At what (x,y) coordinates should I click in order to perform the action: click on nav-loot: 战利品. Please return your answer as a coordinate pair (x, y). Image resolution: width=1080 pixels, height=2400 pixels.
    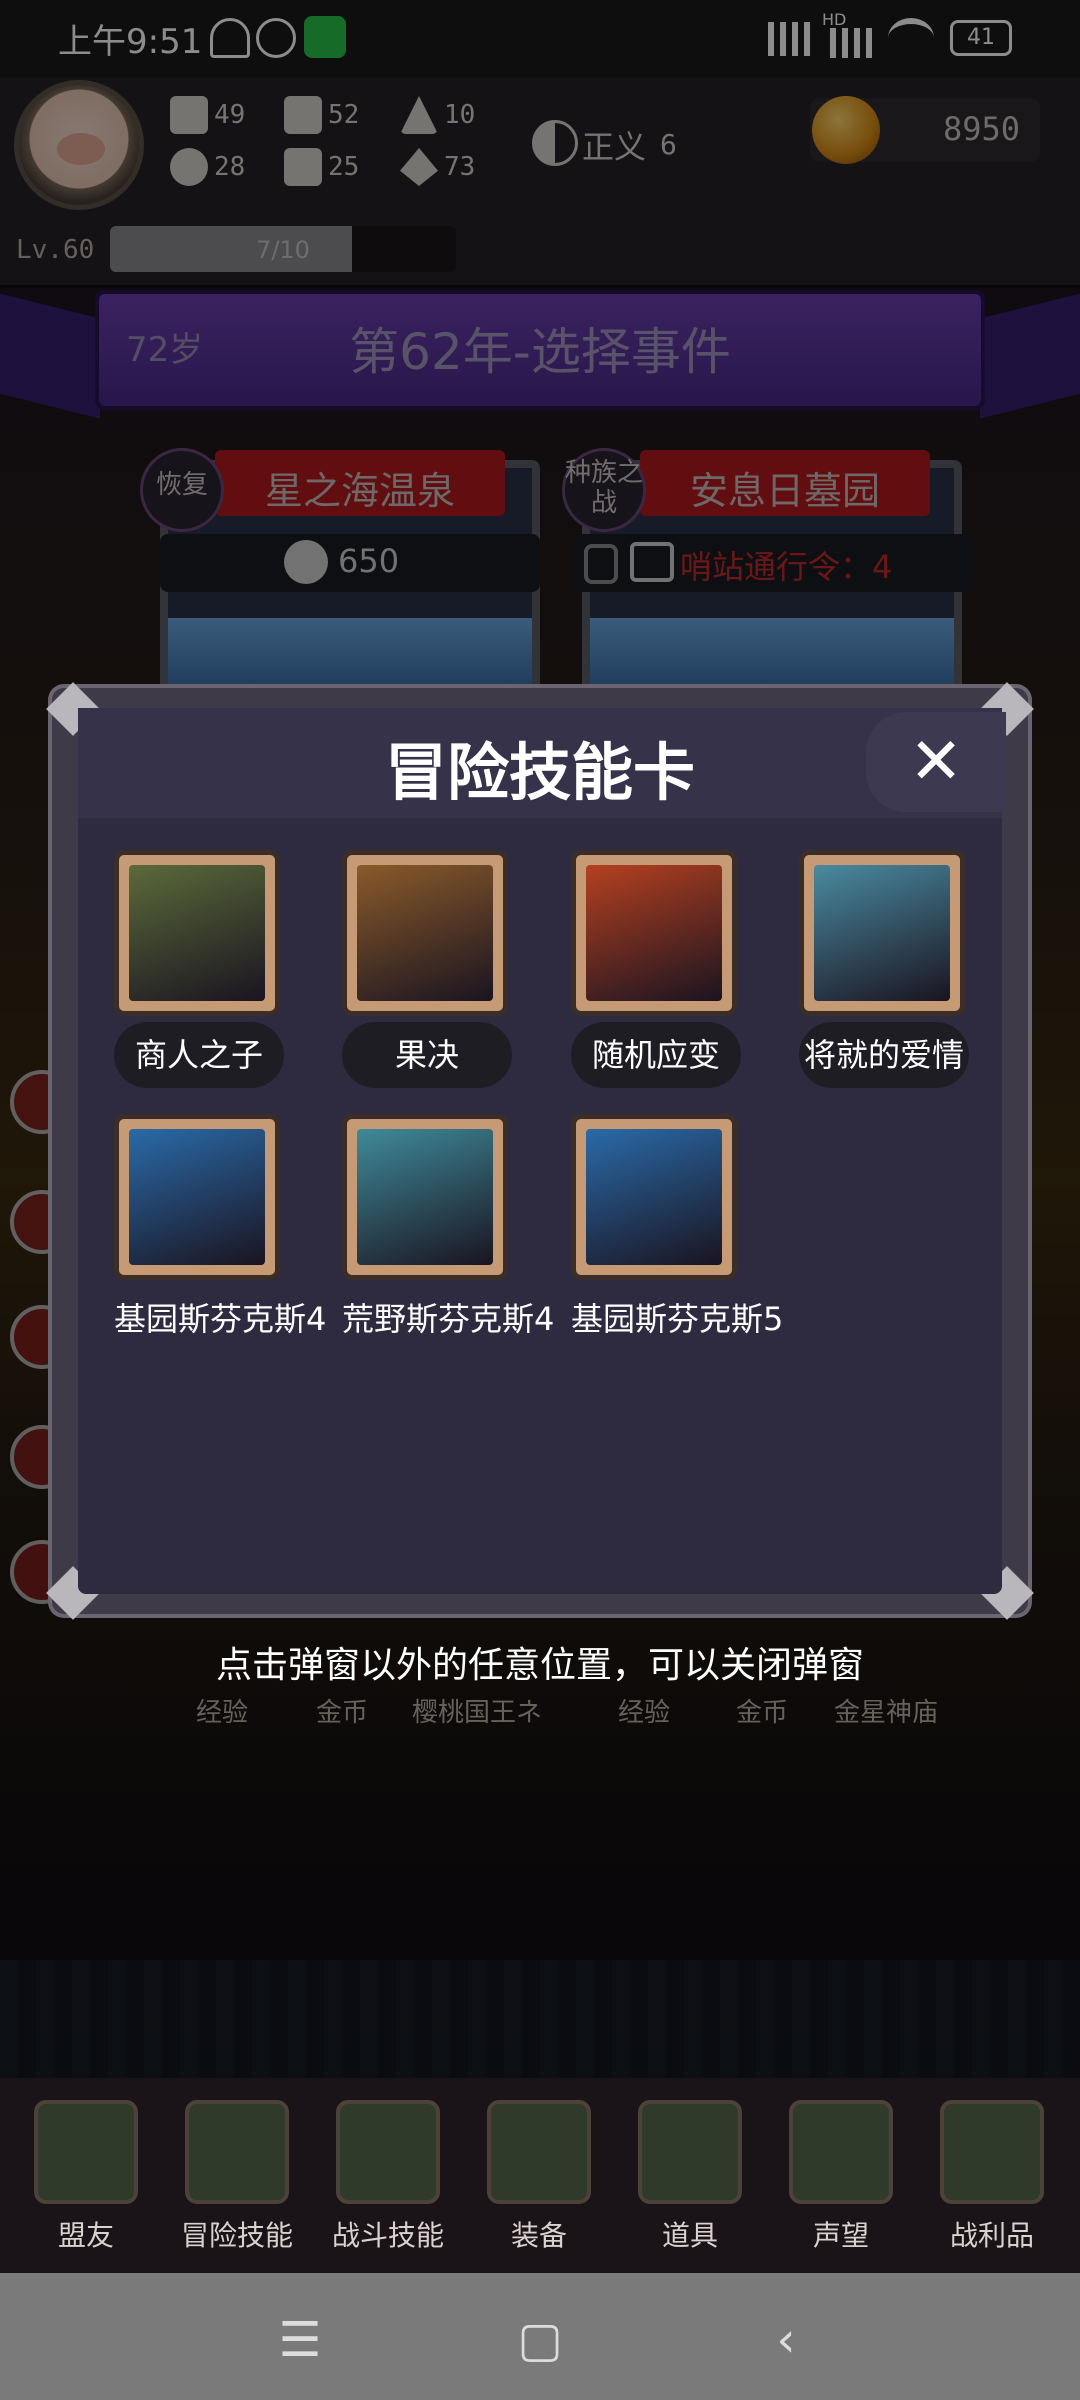
    Looking at the image, I should click on (992, 2177).